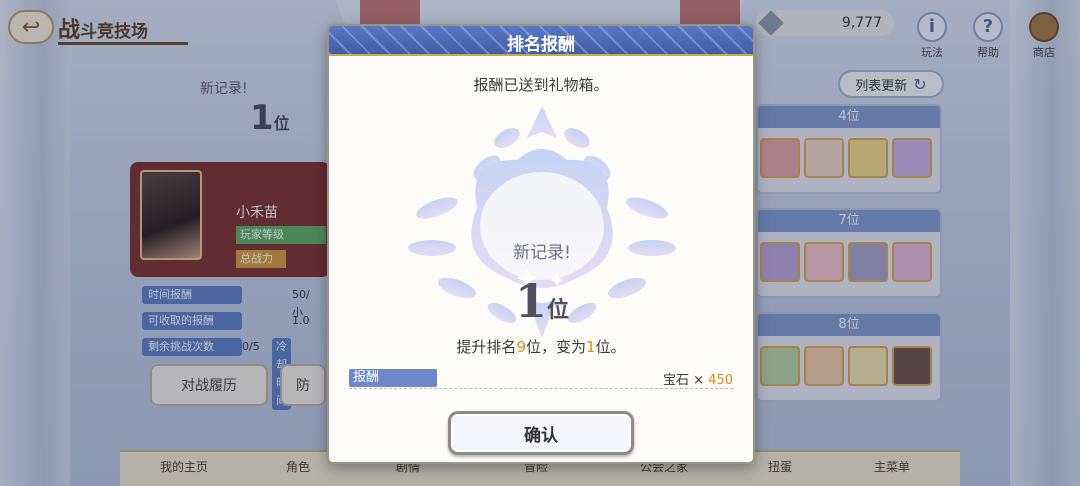  I want to click on dialog-message: 报酬已送到礼物箱。, so click(541, 85).